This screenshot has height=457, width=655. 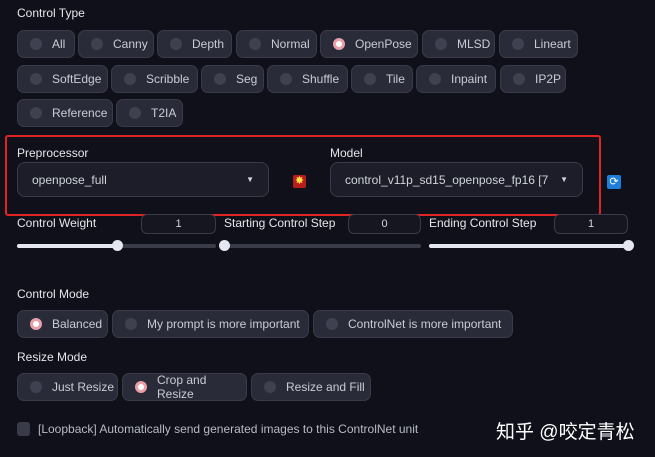 I want to click on control-type-option-lineart: Lineart, so click(x=538, y=44).